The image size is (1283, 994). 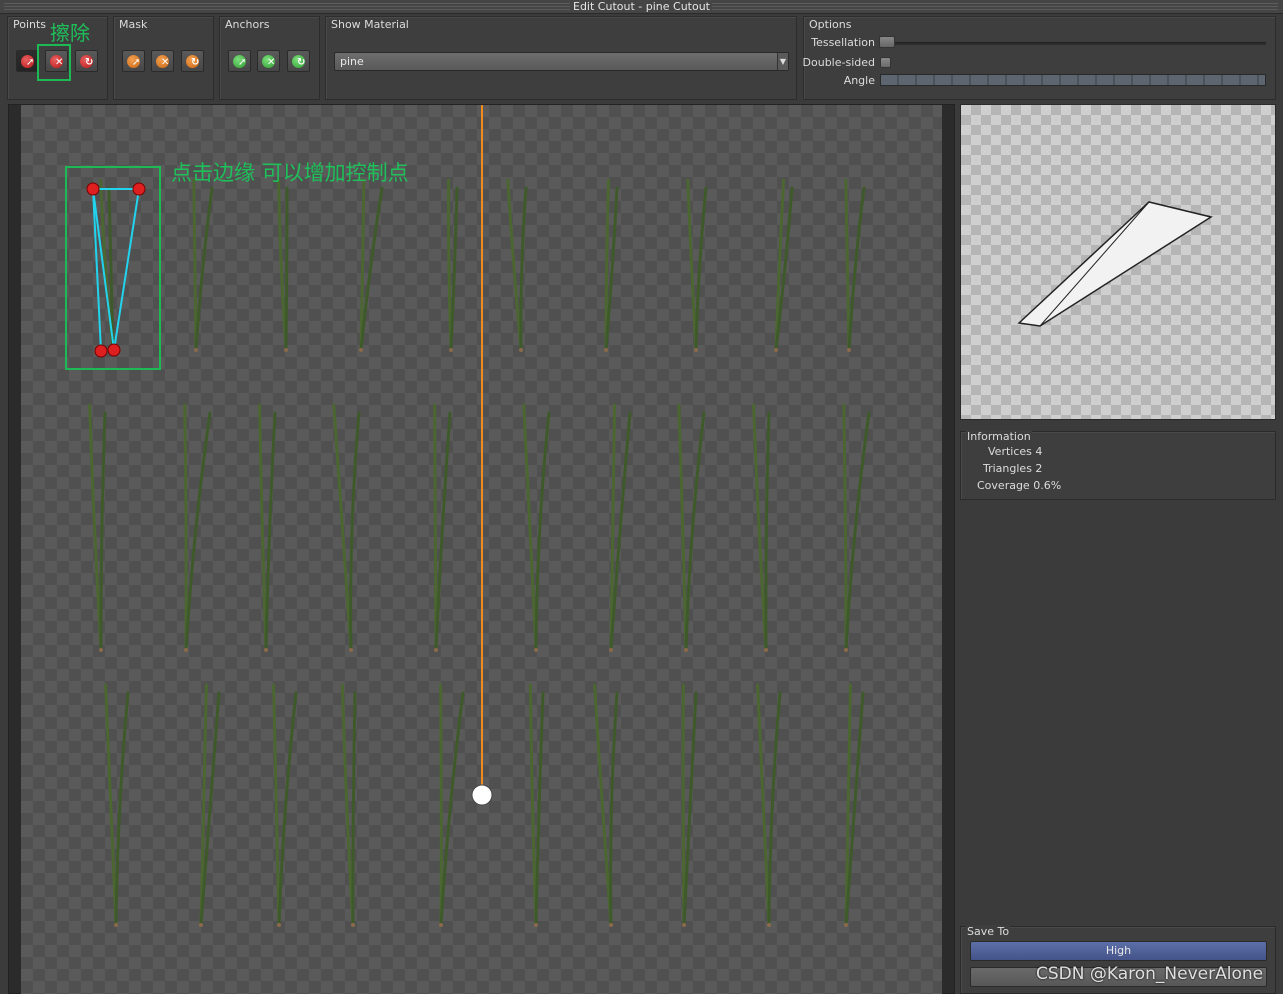 I want to click on title-bar: Edit Cutout - pine Cutout, so click(x=641, y=7).